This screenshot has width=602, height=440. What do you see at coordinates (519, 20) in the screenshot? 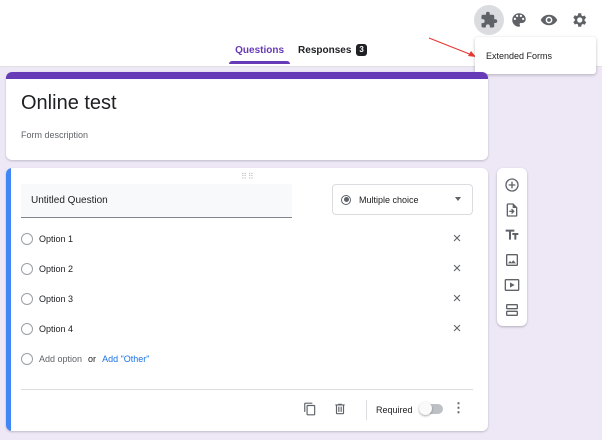
I see `palette-icon` at bounding box center [519, 20].